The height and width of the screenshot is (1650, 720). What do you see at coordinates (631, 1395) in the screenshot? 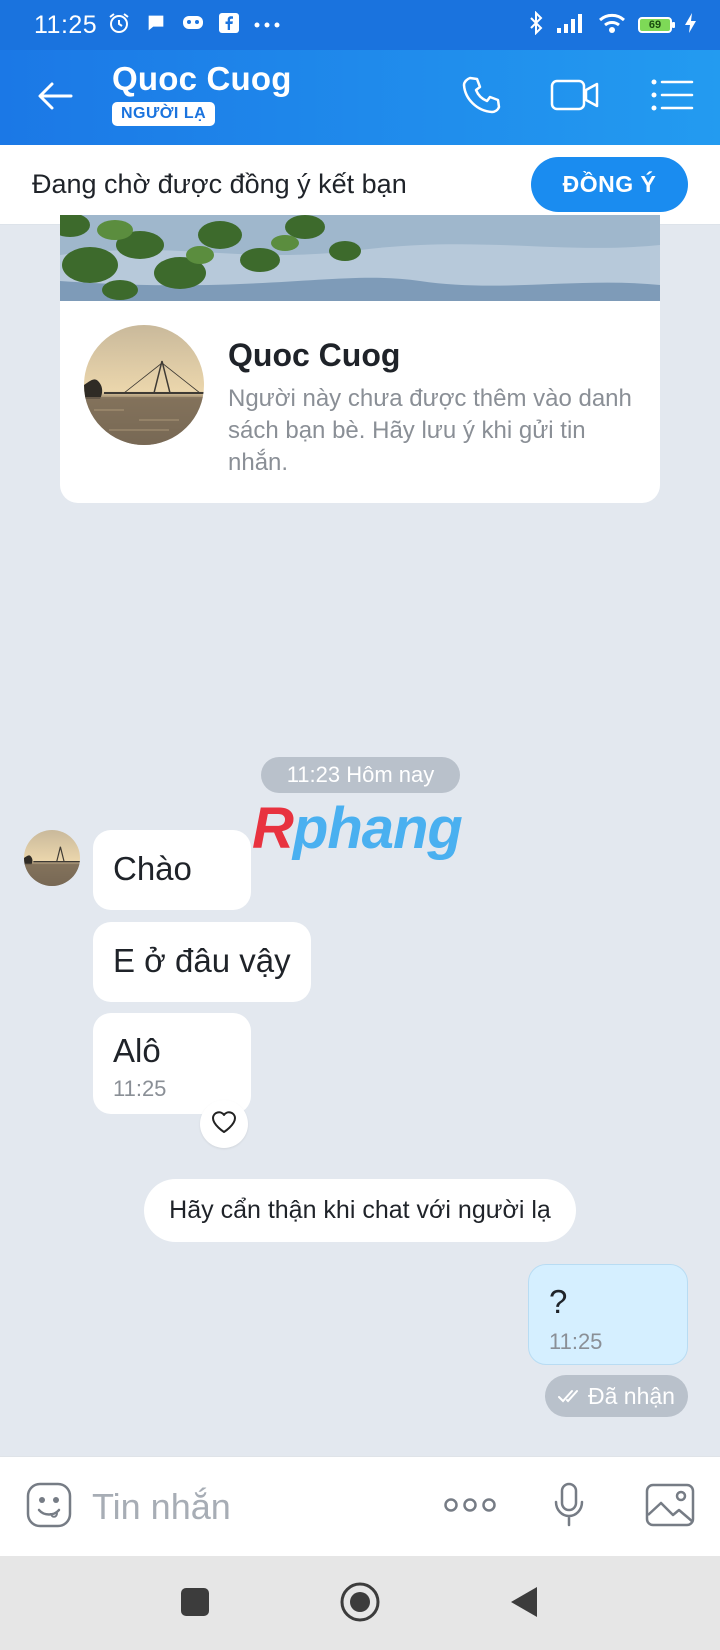
I see `delivery-status-text: Đã nhận` at bounding box center [631, 1395].